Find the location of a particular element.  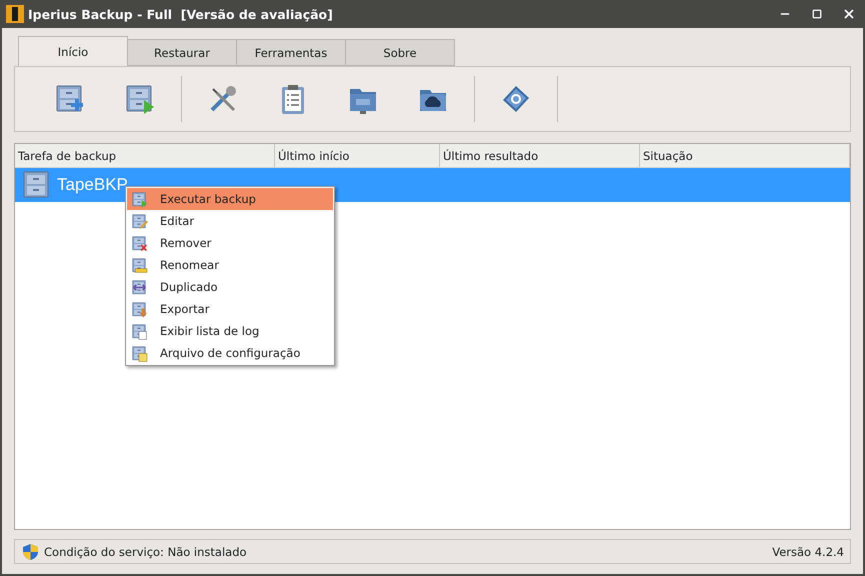

task-name: TapeBKP is located at coordinates (92, 185).